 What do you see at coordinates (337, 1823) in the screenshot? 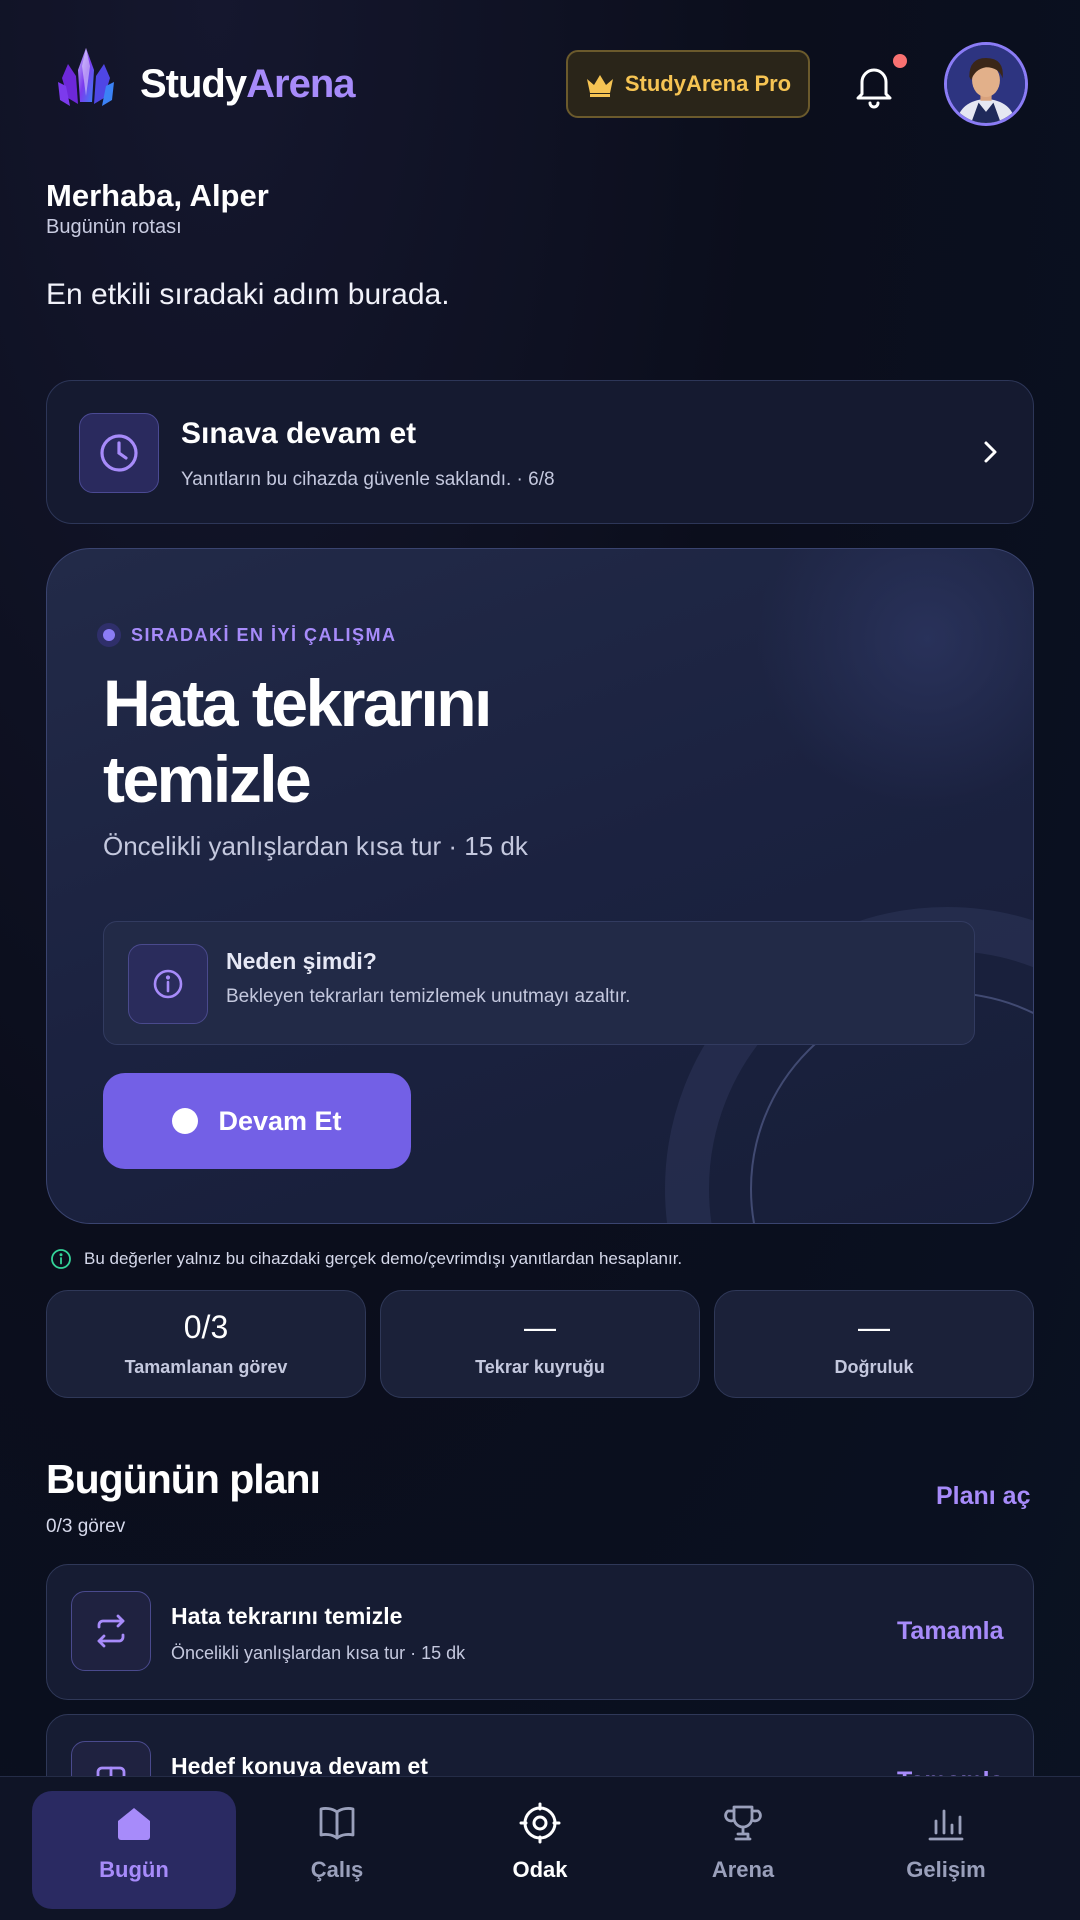
I see `book-icon` at bounding box center [337, 1823].